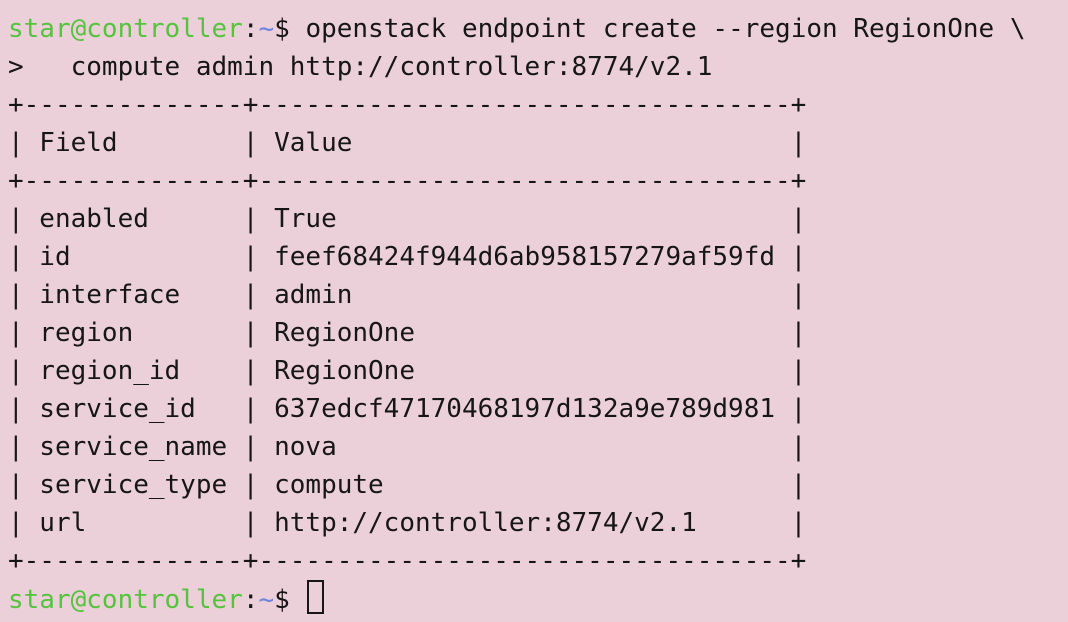 The width and height of the screenshot is (1068, 622). What do you see at coordinates (538, 599) in the screenshot?
I see `final-prompt-line: star@controller:~$` at bounding box center [538, 599].